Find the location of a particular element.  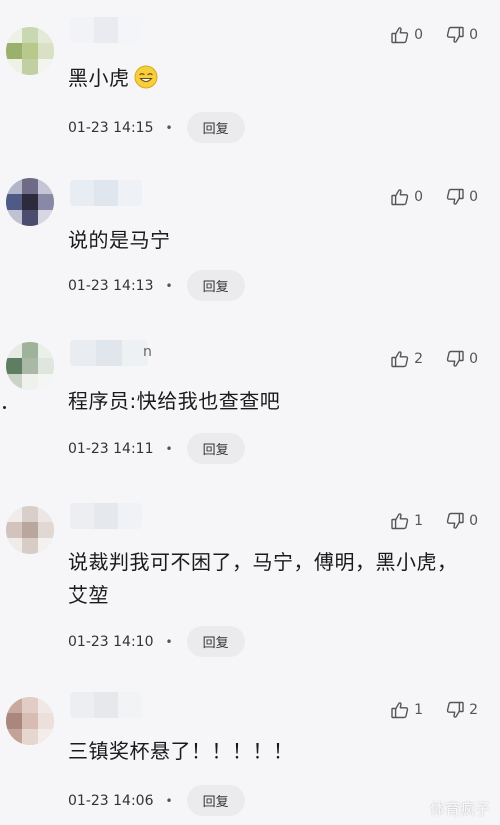

comment-meta: 01-23 14:11 • 回复 is located at coordinates (156, 448).